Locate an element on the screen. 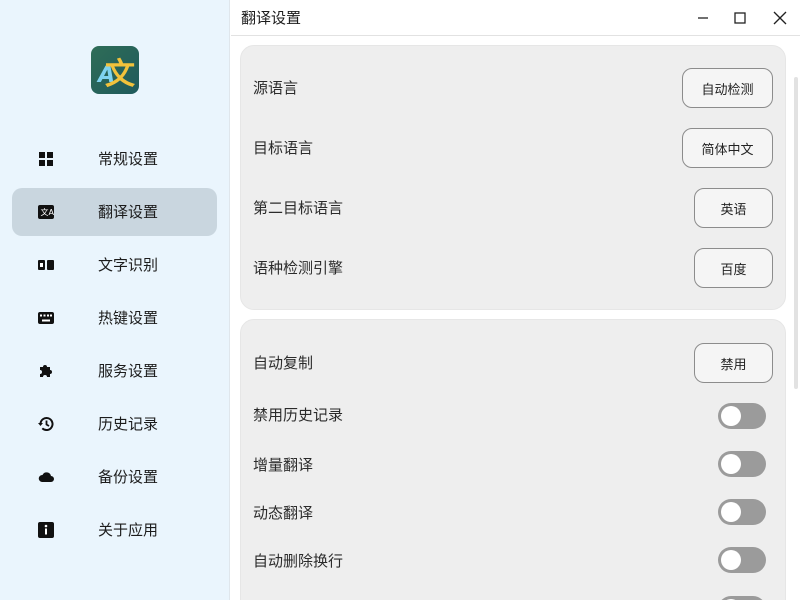 The image size is (800, 600). next-option-toggle is located at coordinates (742, 598).